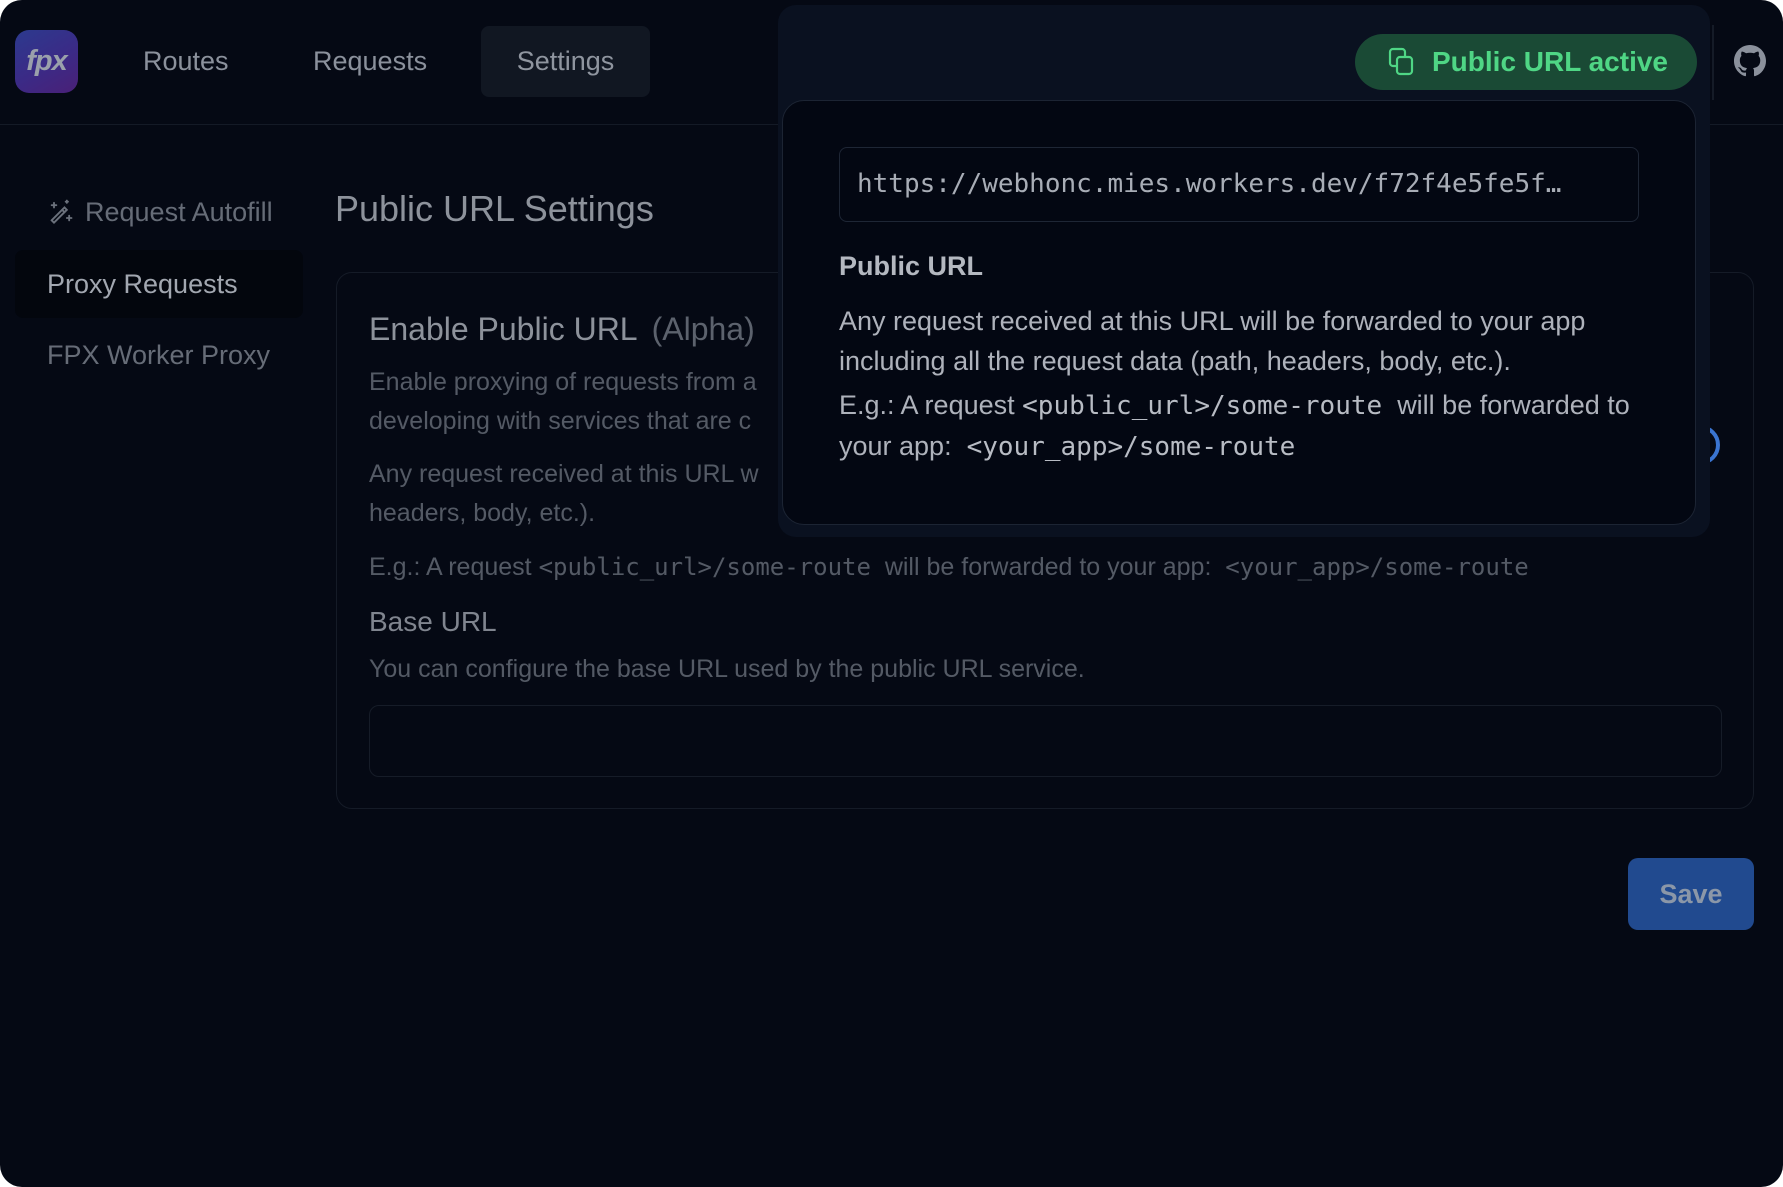  What do you see at coordinates (911, 266) in the screenshot?
I see `popover-heading: Public URL` at bounding box center [911, 266].